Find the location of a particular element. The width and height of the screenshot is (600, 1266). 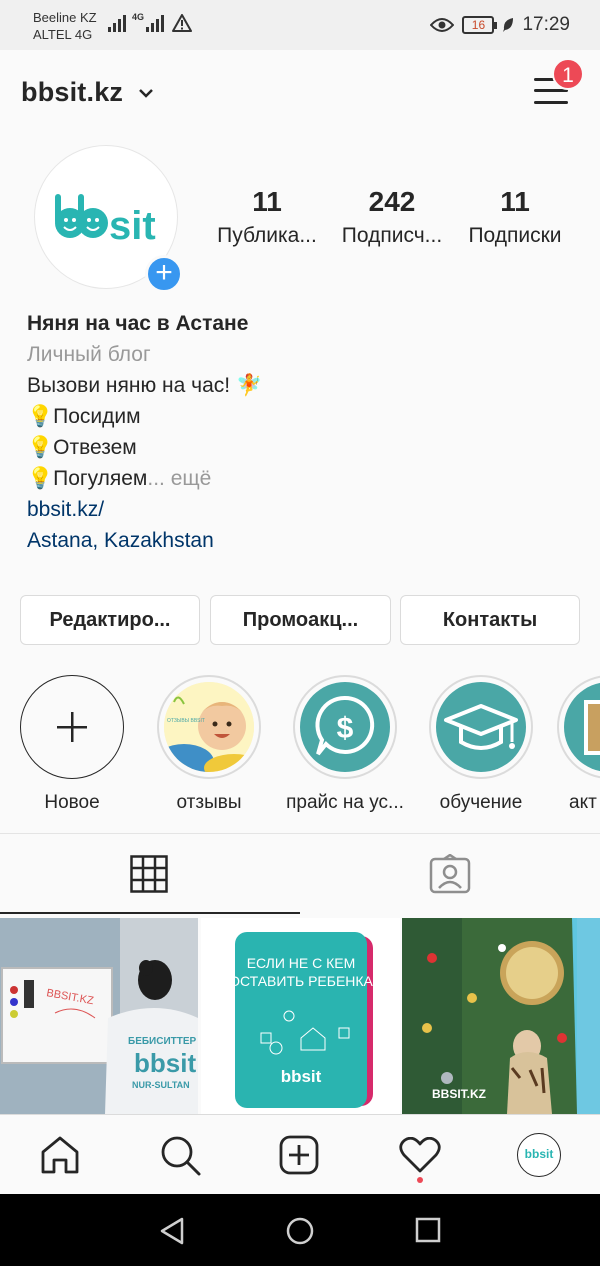

add-story-plus-icon: + is located at coordinates (164, 274).